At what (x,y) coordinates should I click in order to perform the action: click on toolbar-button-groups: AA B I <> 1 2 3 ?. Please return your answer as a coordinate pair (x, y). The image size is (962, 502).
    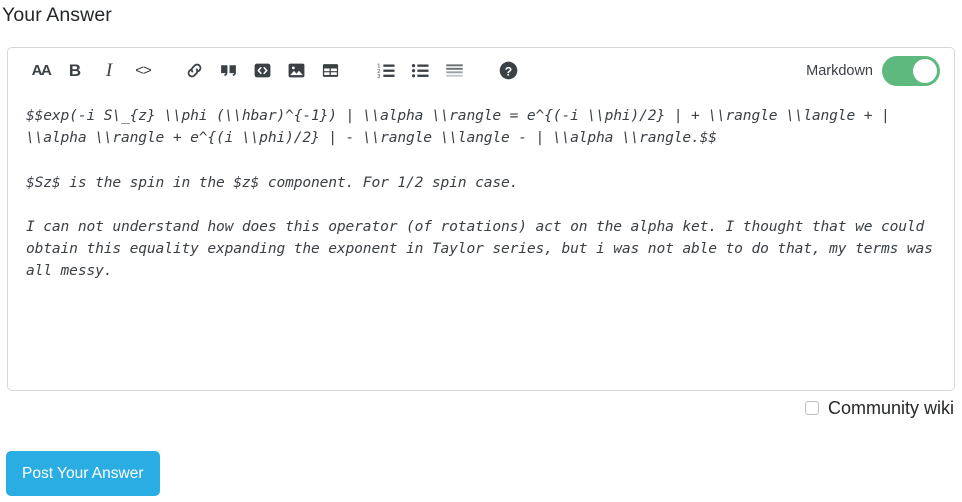
    Looking at the image, I should click on (274, 71).